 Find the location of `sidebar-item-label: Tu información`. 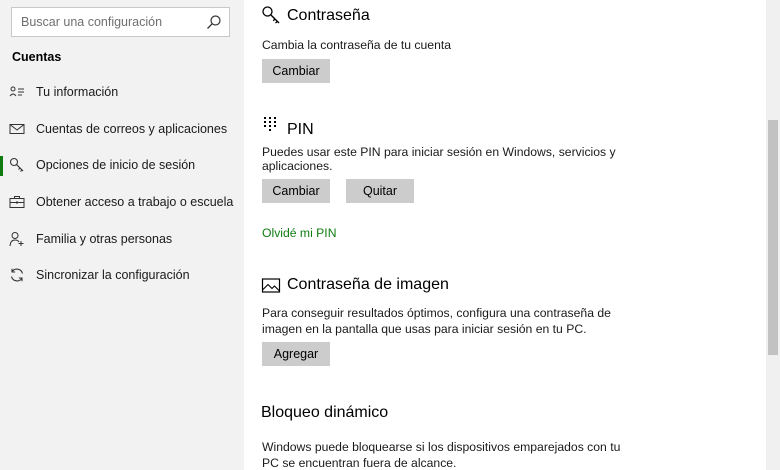

sidebar-item-label: Tu información is located at coordinates (77, 92).